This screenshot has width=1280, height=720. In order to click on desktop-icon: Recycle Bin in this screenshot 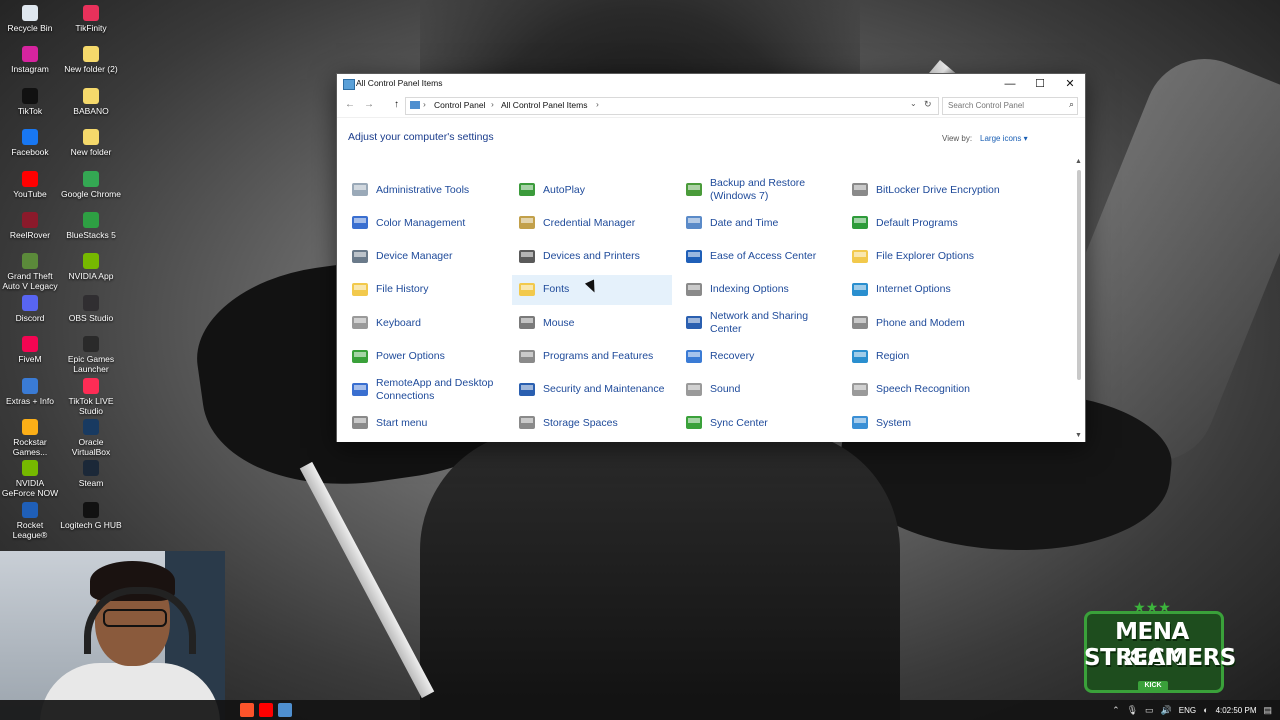, I will do `click(30, 19)`.